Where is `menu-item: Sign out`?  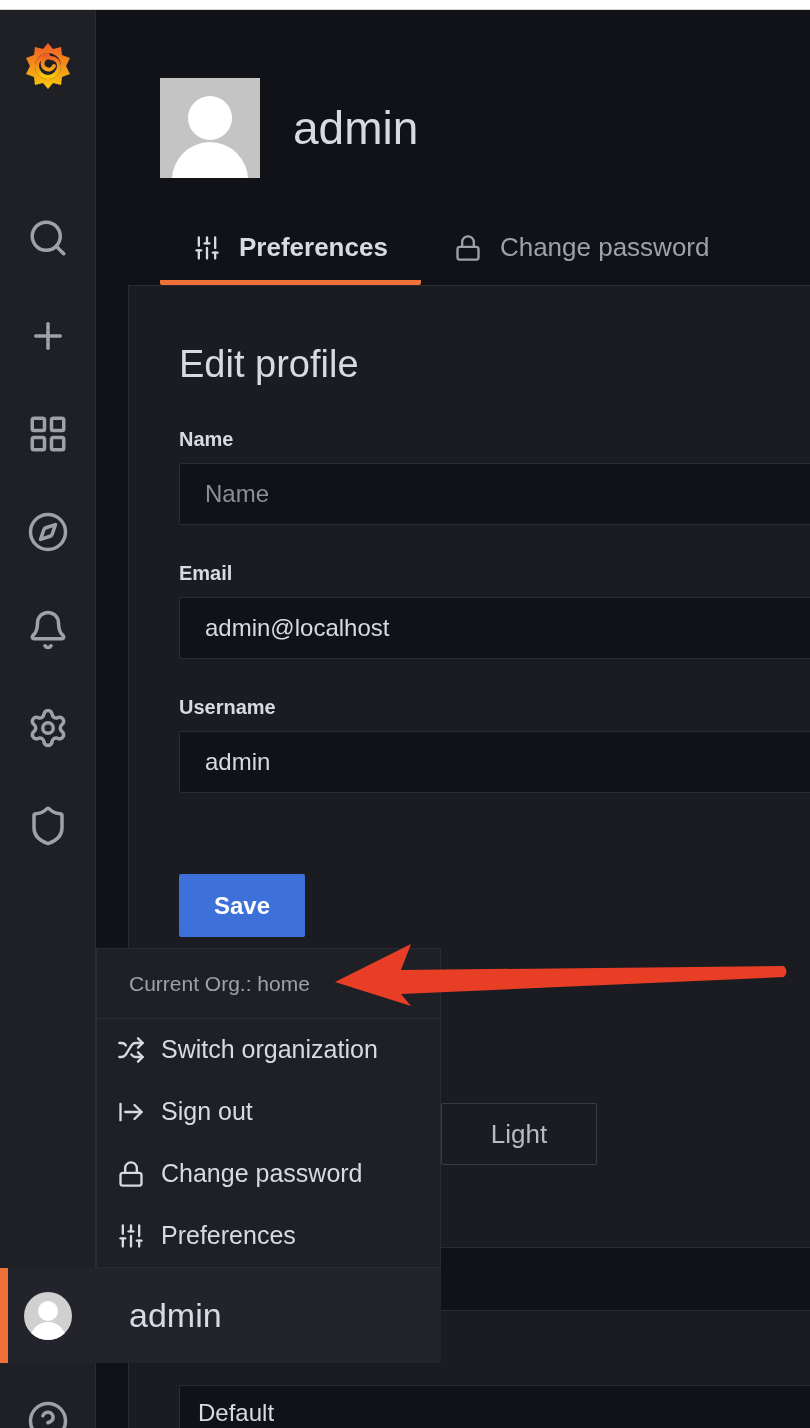
menu-item: Sign out is located at coordinates (268, 1112).